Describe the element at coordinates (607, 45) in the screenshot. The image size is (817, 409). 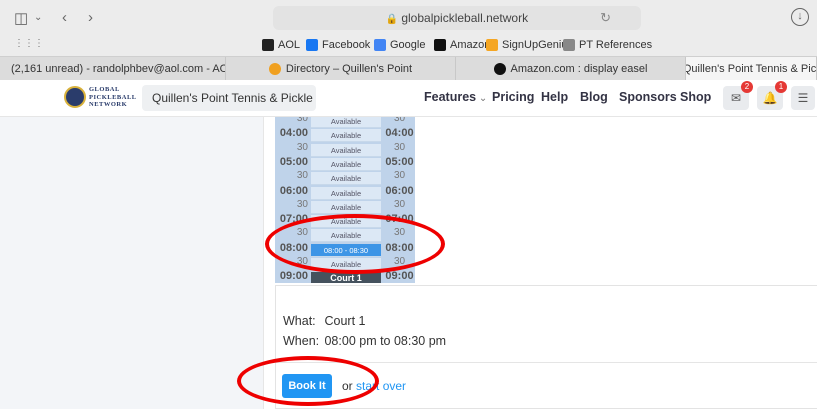
I see `bookmark-pt-references: PT References` at that location.